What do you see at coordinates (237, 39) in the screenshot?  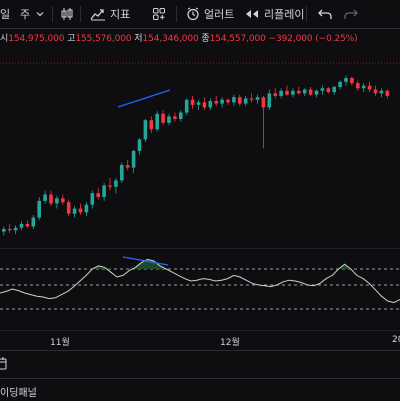 I see `close-value: 154,557,000` at bounding box center [237, 39].